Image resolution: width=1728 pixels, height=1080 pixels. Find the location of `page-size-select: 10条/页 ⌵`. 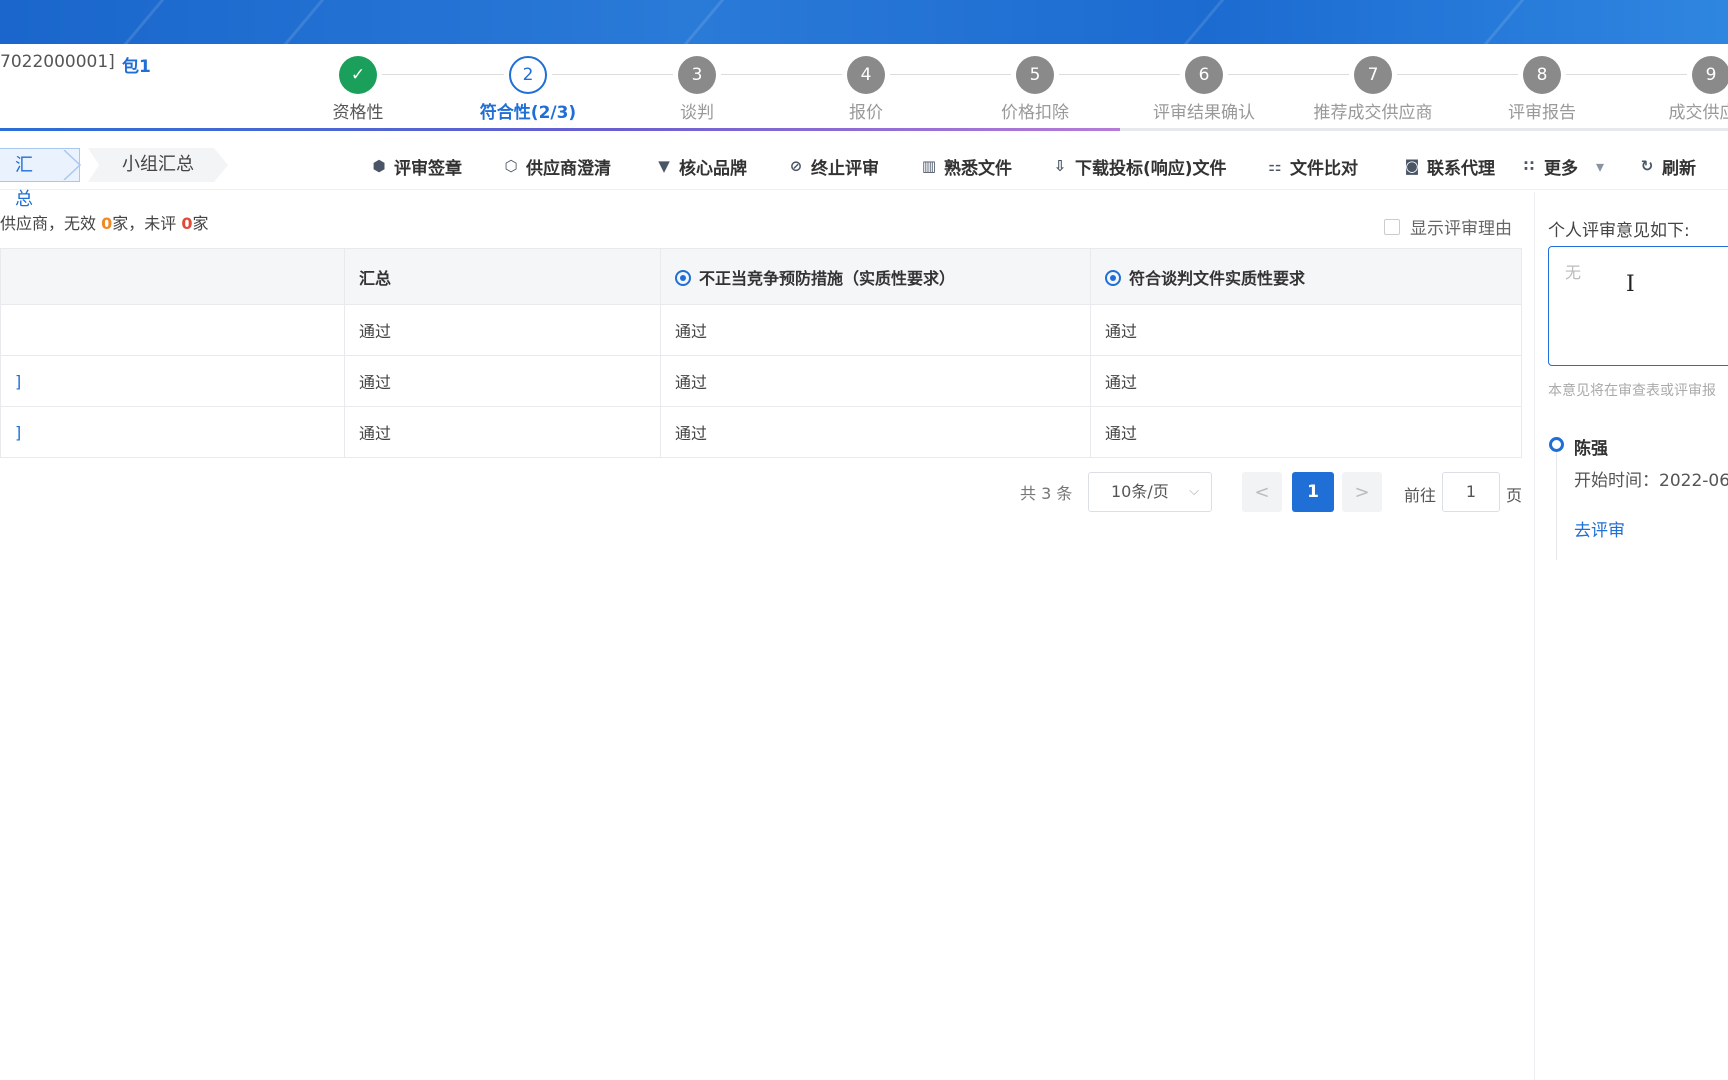

page-size-select: 10条/页 ⌵ is located at coordinates (1150, 492).